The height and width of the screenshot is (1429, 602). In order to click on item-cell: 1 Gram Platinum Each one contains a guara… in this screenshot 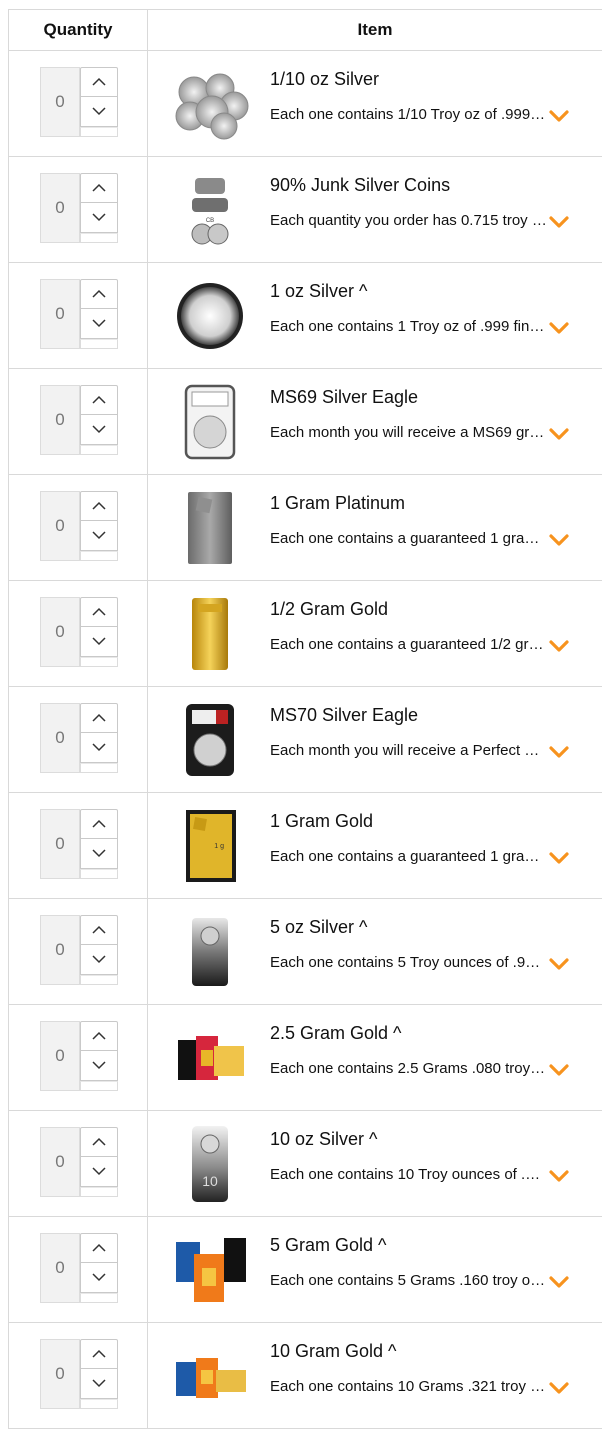, I will do `click(375, 527)`.